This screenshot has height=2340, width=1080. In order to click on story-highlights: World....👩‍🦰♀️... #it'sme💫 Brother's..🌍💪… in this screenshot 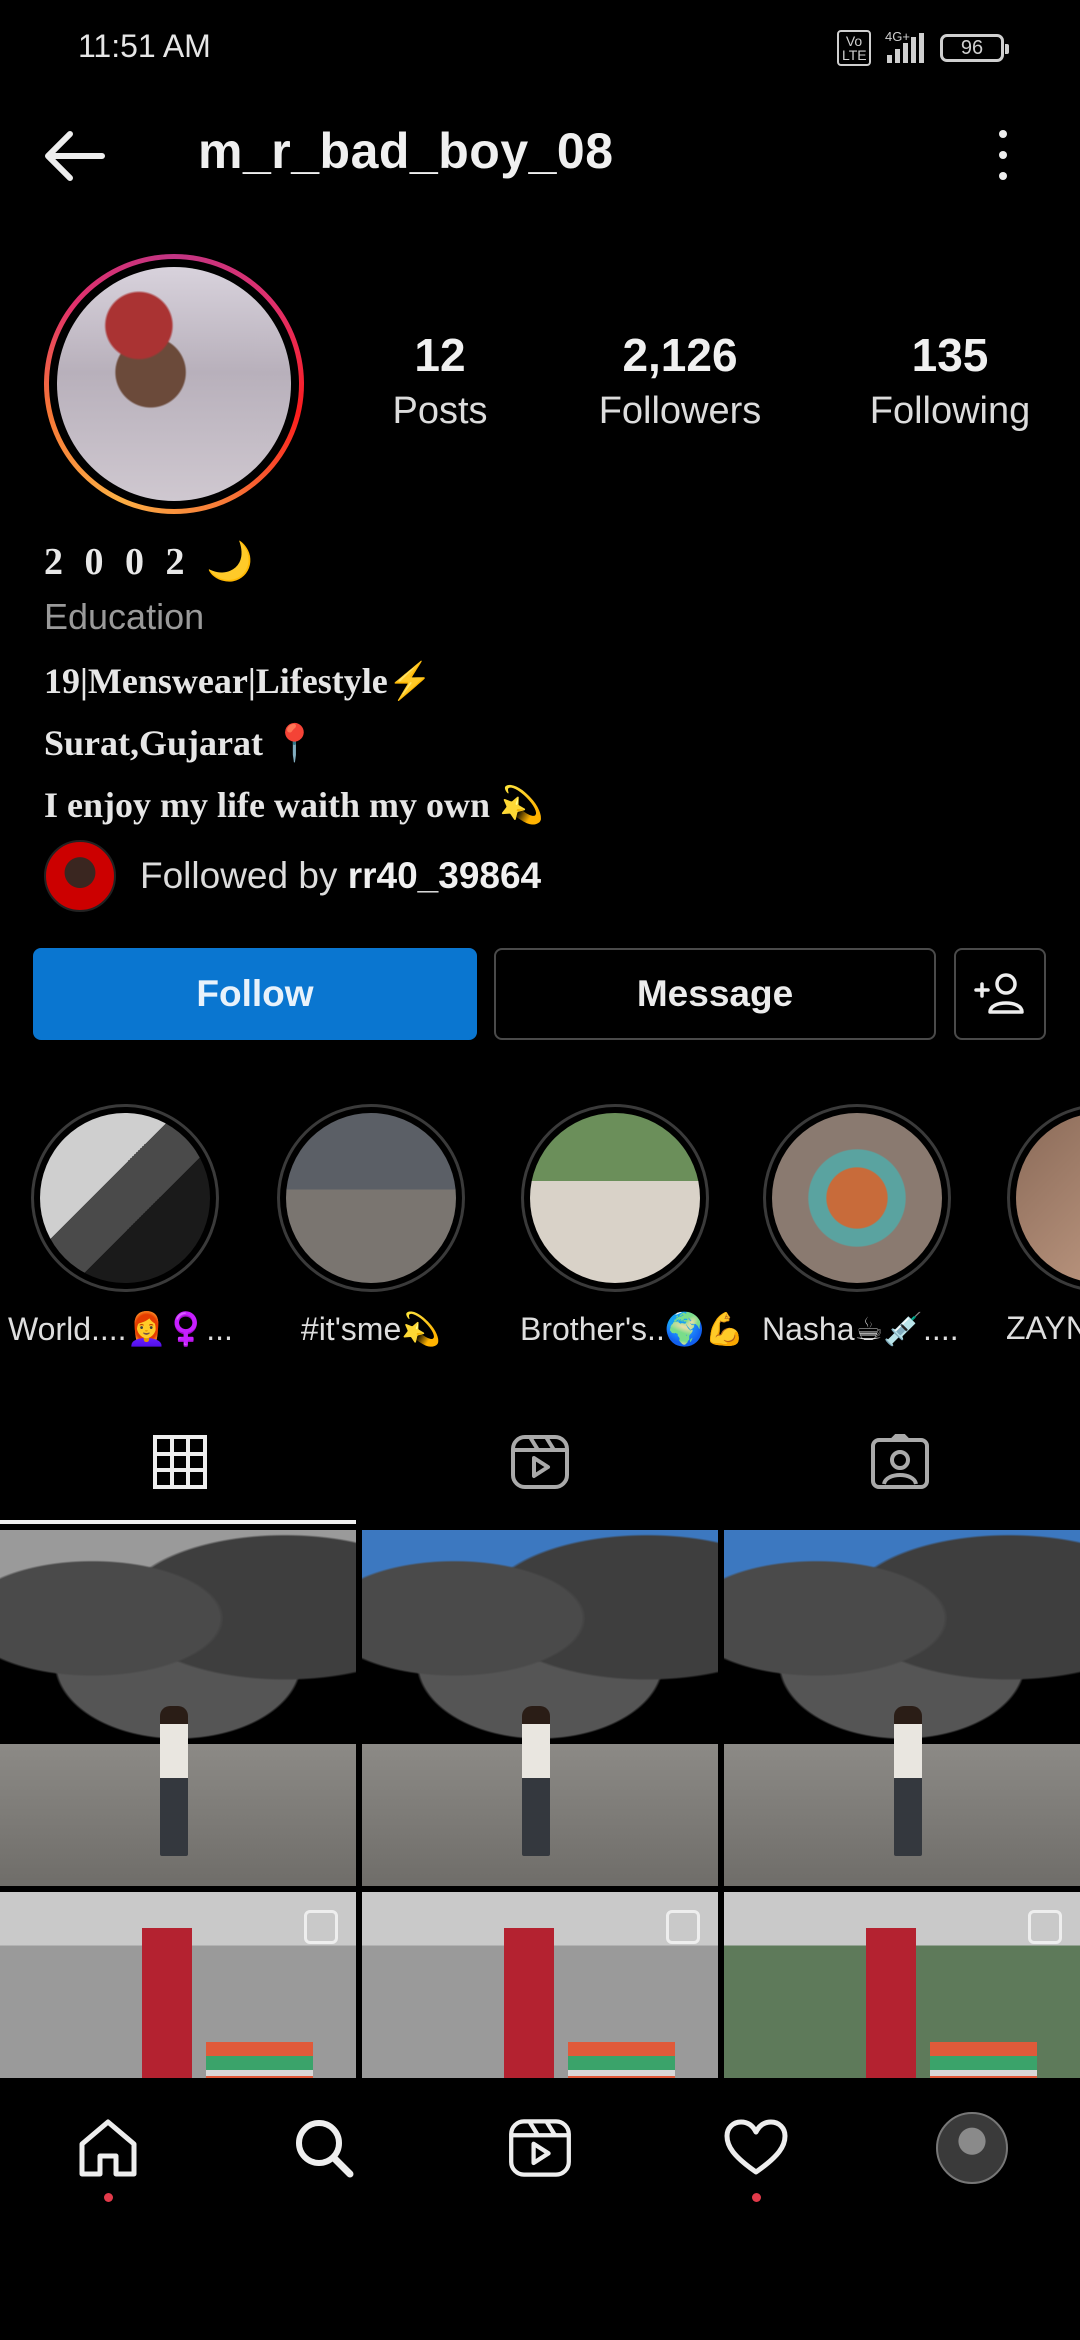, I will do `click(540, 1229)`.